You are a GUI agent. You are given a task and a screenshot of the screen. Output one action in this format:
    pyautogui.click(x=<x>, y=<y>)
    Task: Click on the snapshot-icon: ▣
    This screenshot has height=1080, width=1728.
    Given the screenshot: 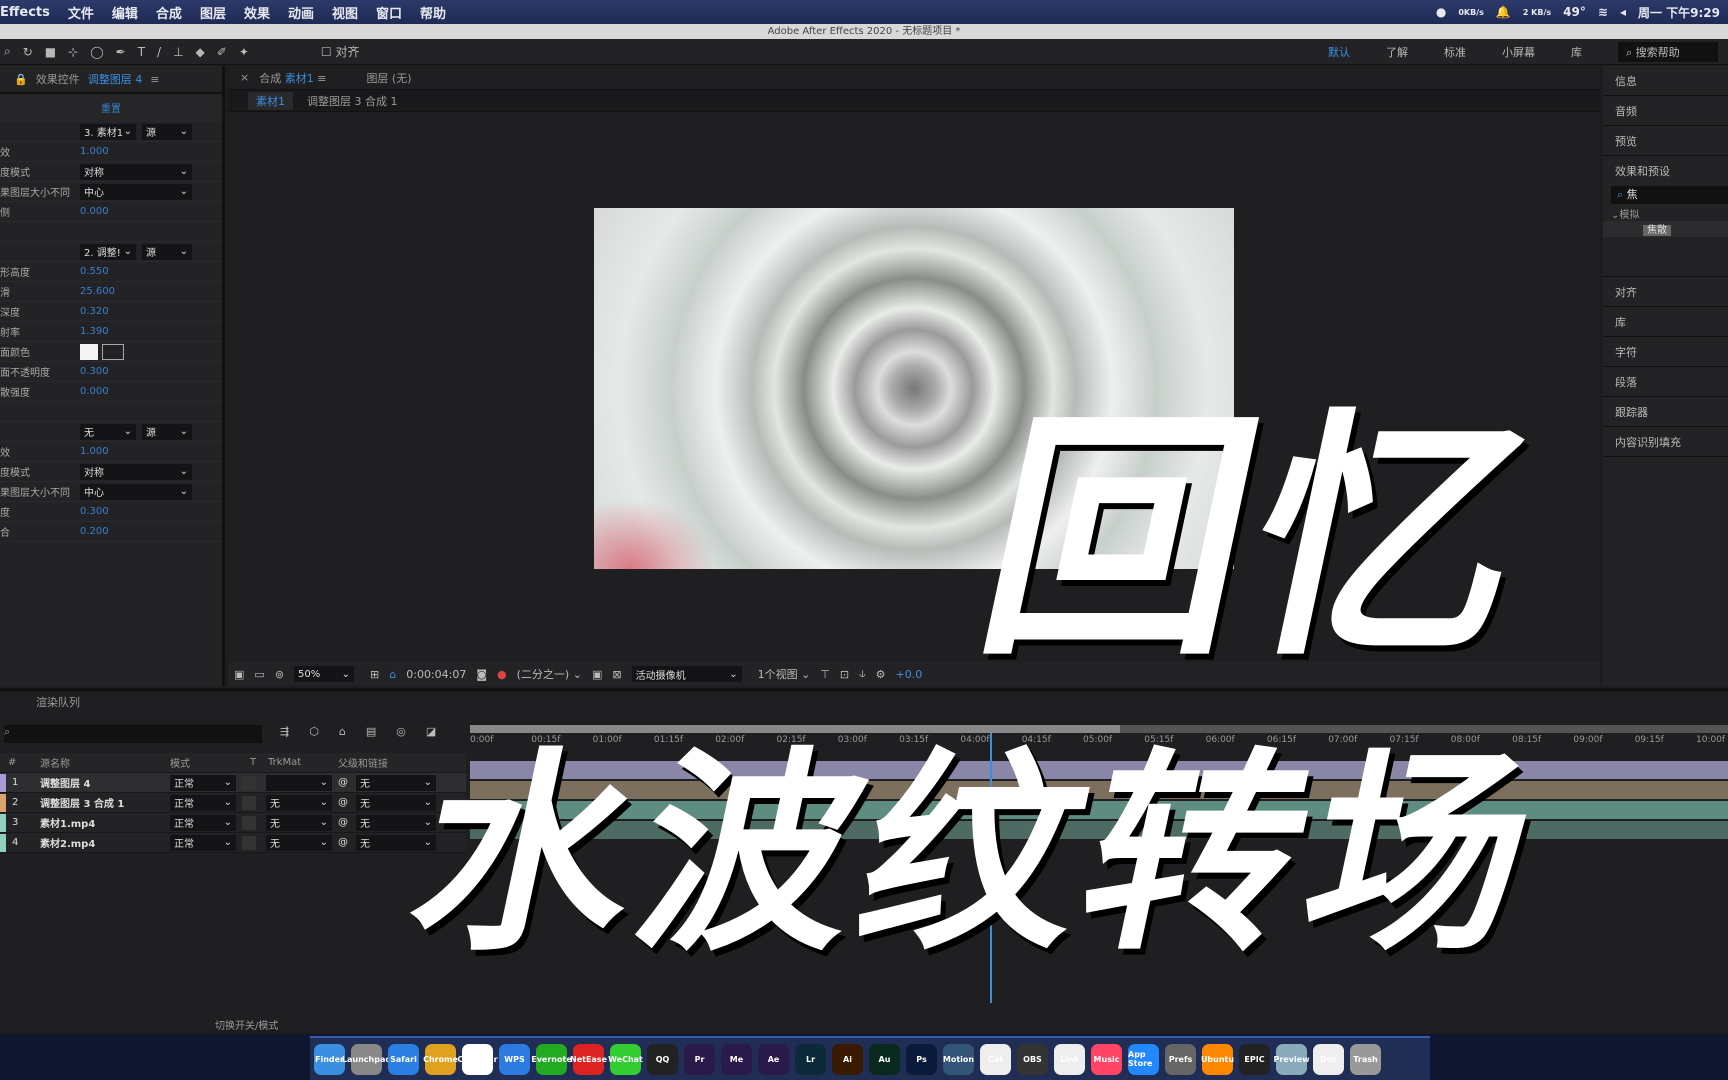 What is the action you would take?
    pyautogui.click(x=239, y=674)
    